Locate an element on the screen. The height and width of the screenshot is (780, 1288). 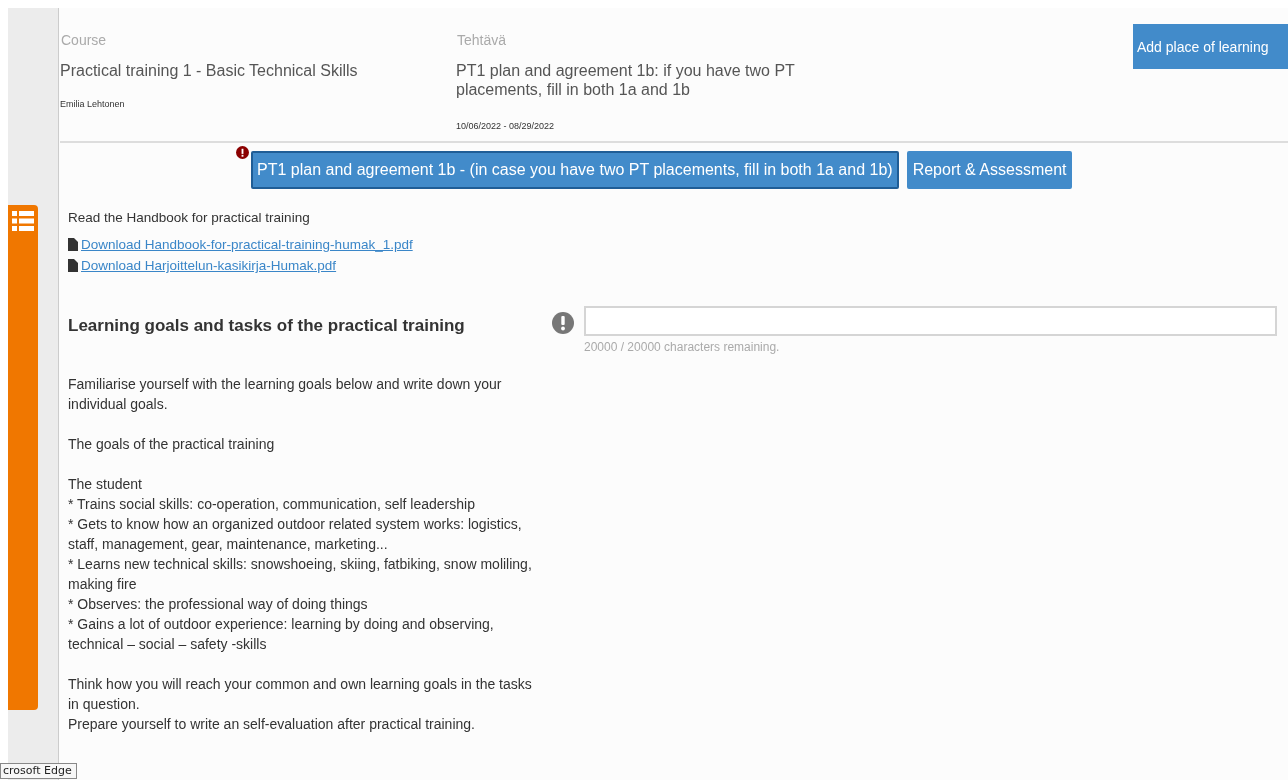
side-panel-tab is located at coordinates (23, 457).